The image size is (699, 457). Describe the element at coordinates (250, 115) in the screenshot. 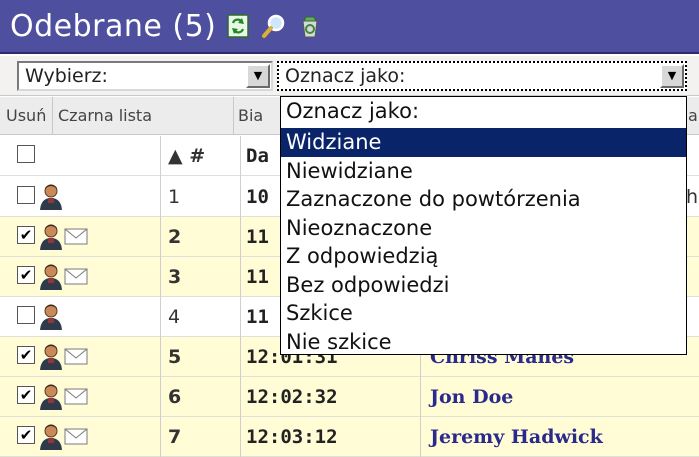

I see `whitelist-link: Bia` at that location.